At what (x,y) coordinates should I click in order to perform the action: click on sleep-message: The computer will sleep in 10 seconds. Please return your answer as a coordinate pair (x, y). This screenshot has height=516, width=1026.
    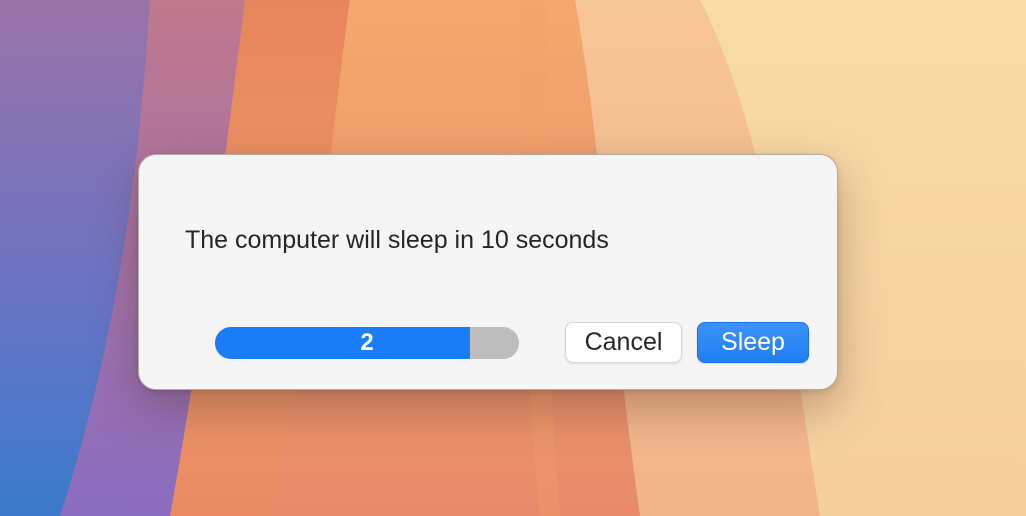
    Looking at the image, I should click on (397, 240).